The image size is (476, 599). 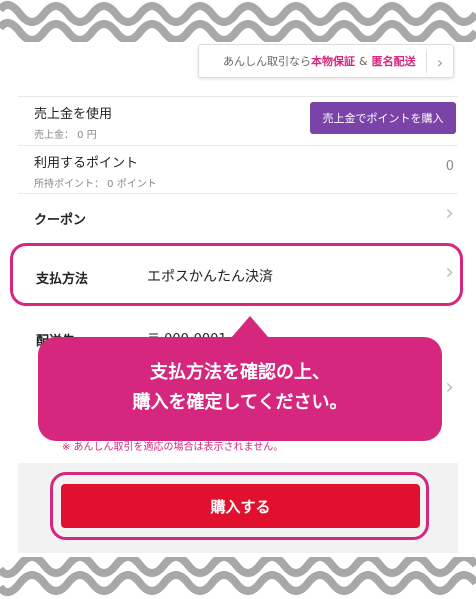 I want to click on promo-prefix: あんしん取引なら, so click(x=267, y=61).